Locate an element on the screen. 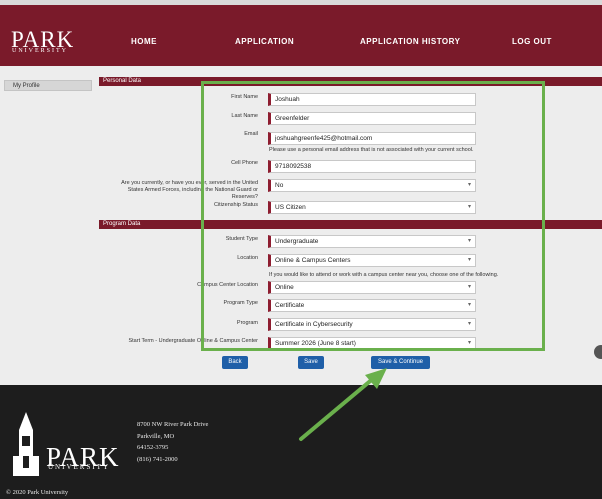 The width and height of the screenshot is (602, 499). footer-address-line3: 64152-3795 is located at coordinates (153, 447).